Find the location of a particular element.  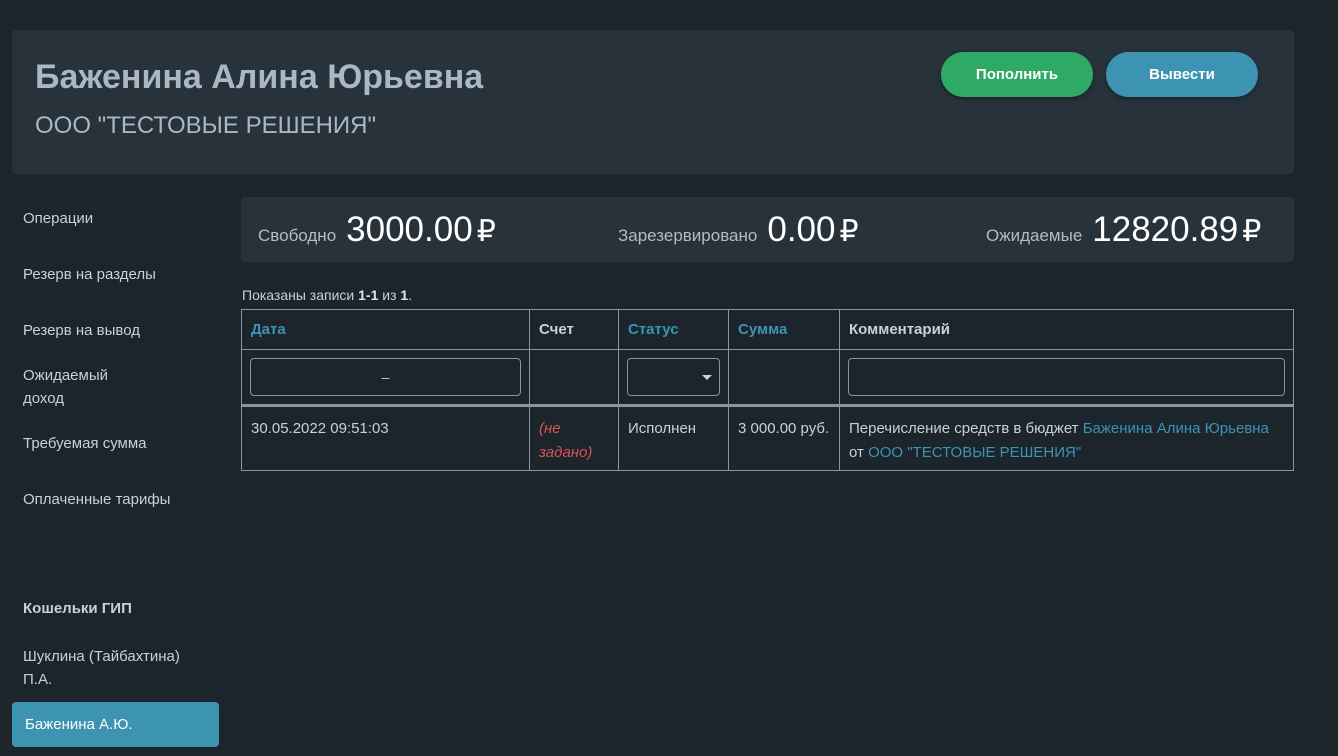

balance-free: Свободно 3000.00 ₽ is located at coordinates (377, 230).